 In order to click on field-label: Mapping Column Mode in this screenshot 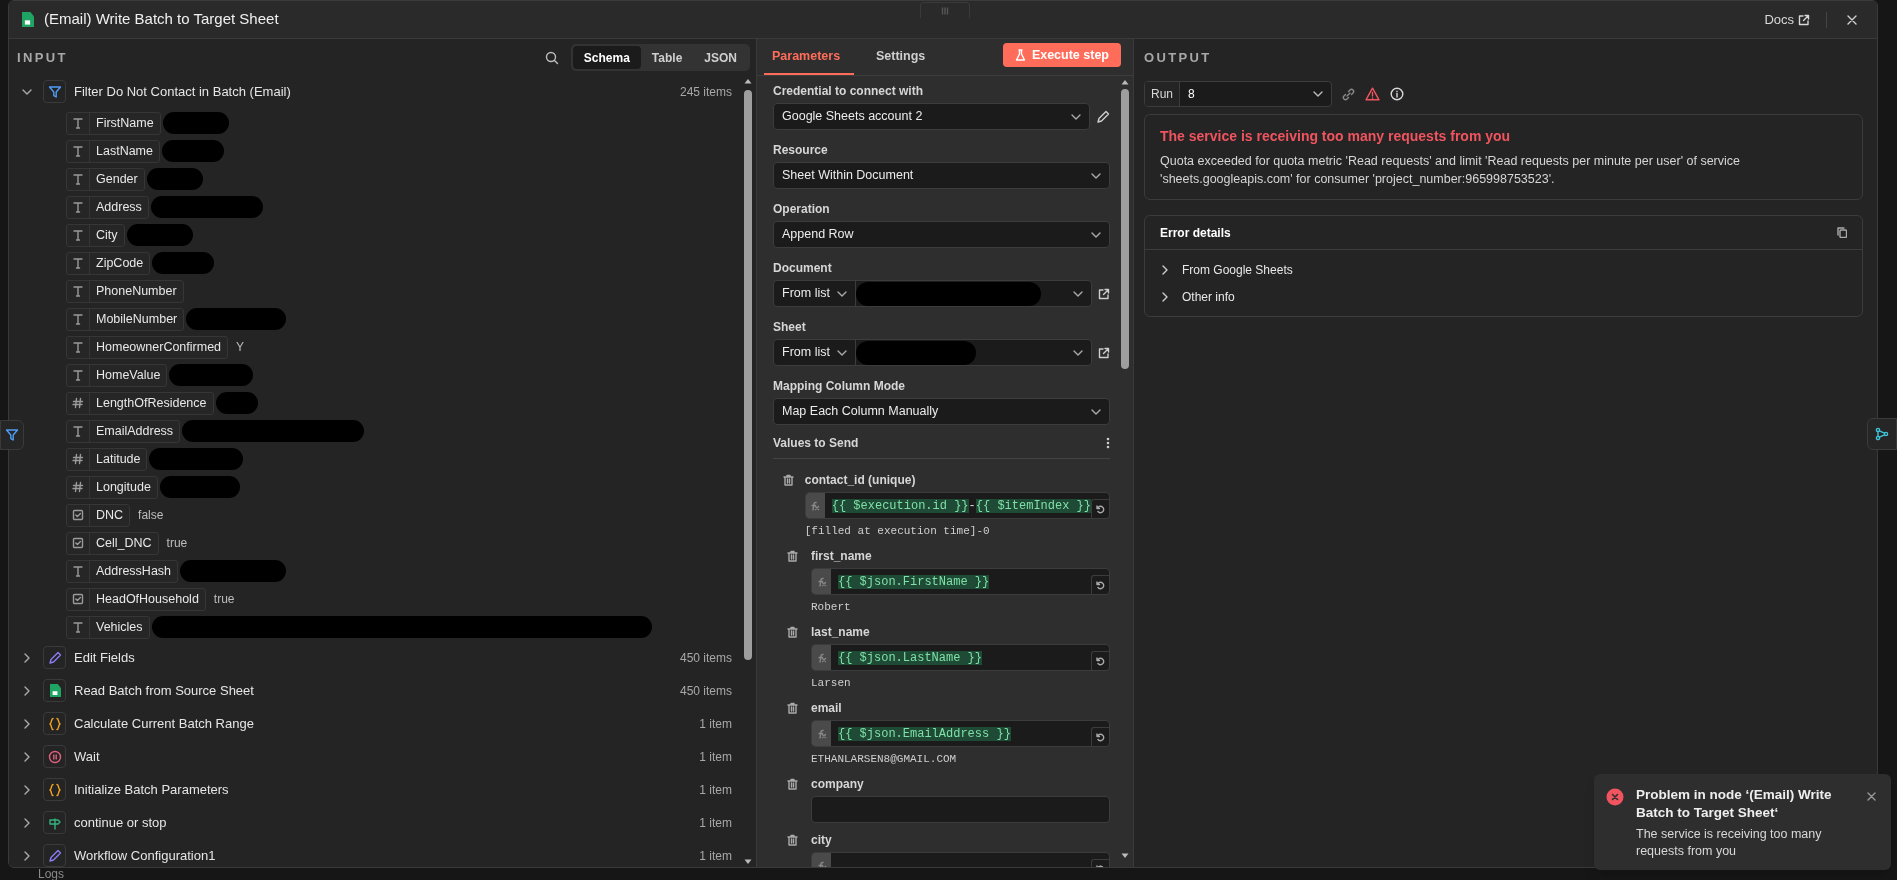, I will do `click(839, 385)`.